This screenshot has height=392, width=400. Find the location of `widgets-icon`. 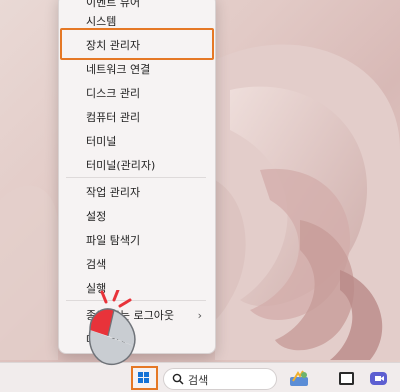

widgets-icon is located at coordinates (299, 378).